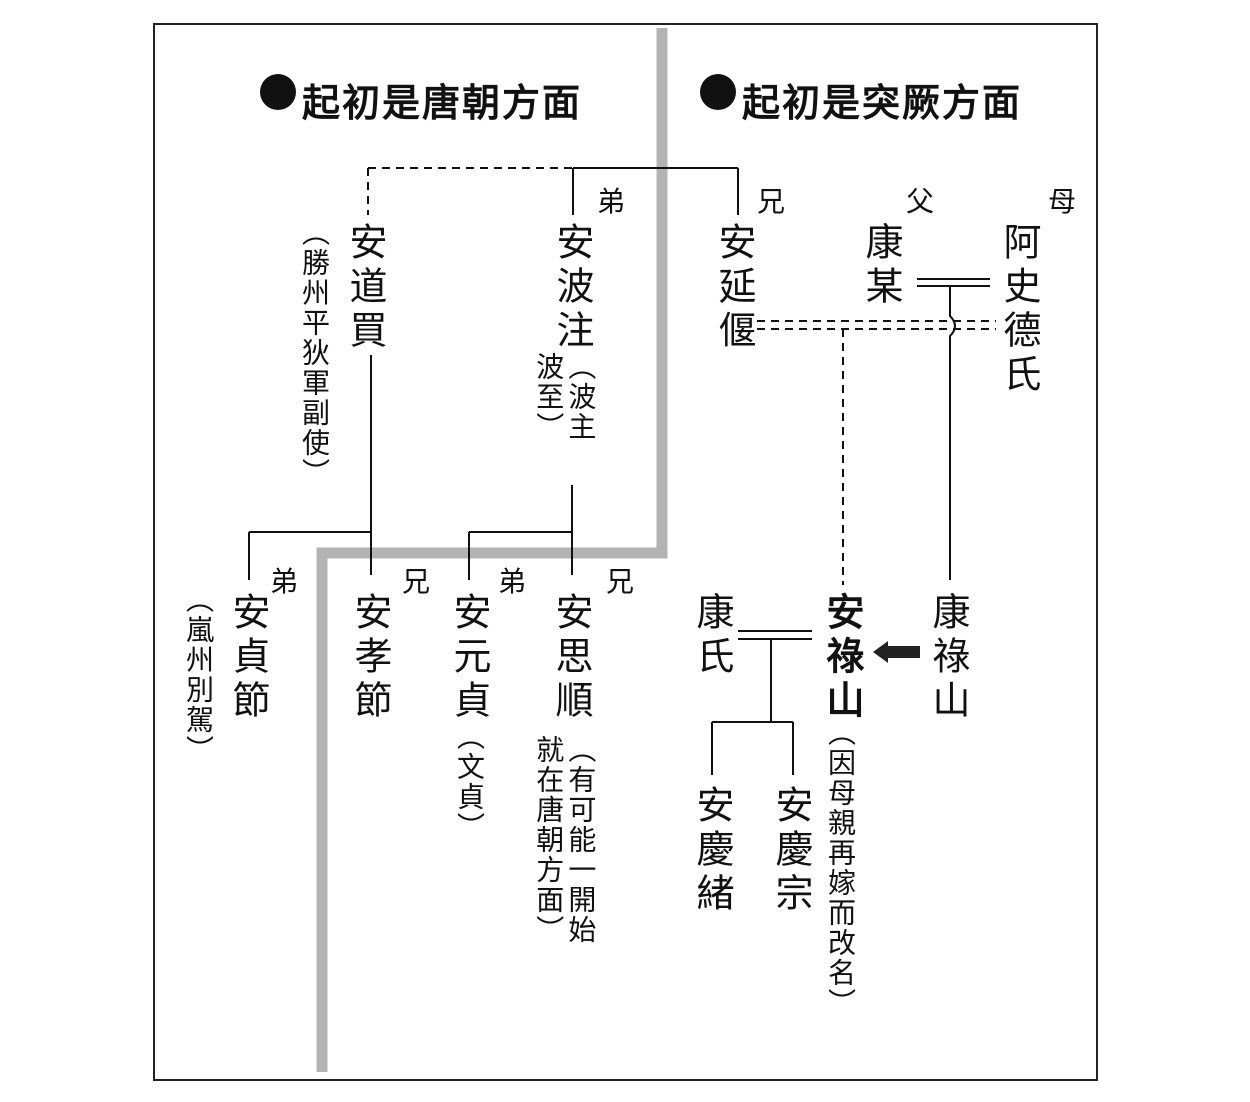 The height and width of the screenshot is (1102, 1250). I want to click on person-an-qingxu: 安慶緒, so click(712, 851).